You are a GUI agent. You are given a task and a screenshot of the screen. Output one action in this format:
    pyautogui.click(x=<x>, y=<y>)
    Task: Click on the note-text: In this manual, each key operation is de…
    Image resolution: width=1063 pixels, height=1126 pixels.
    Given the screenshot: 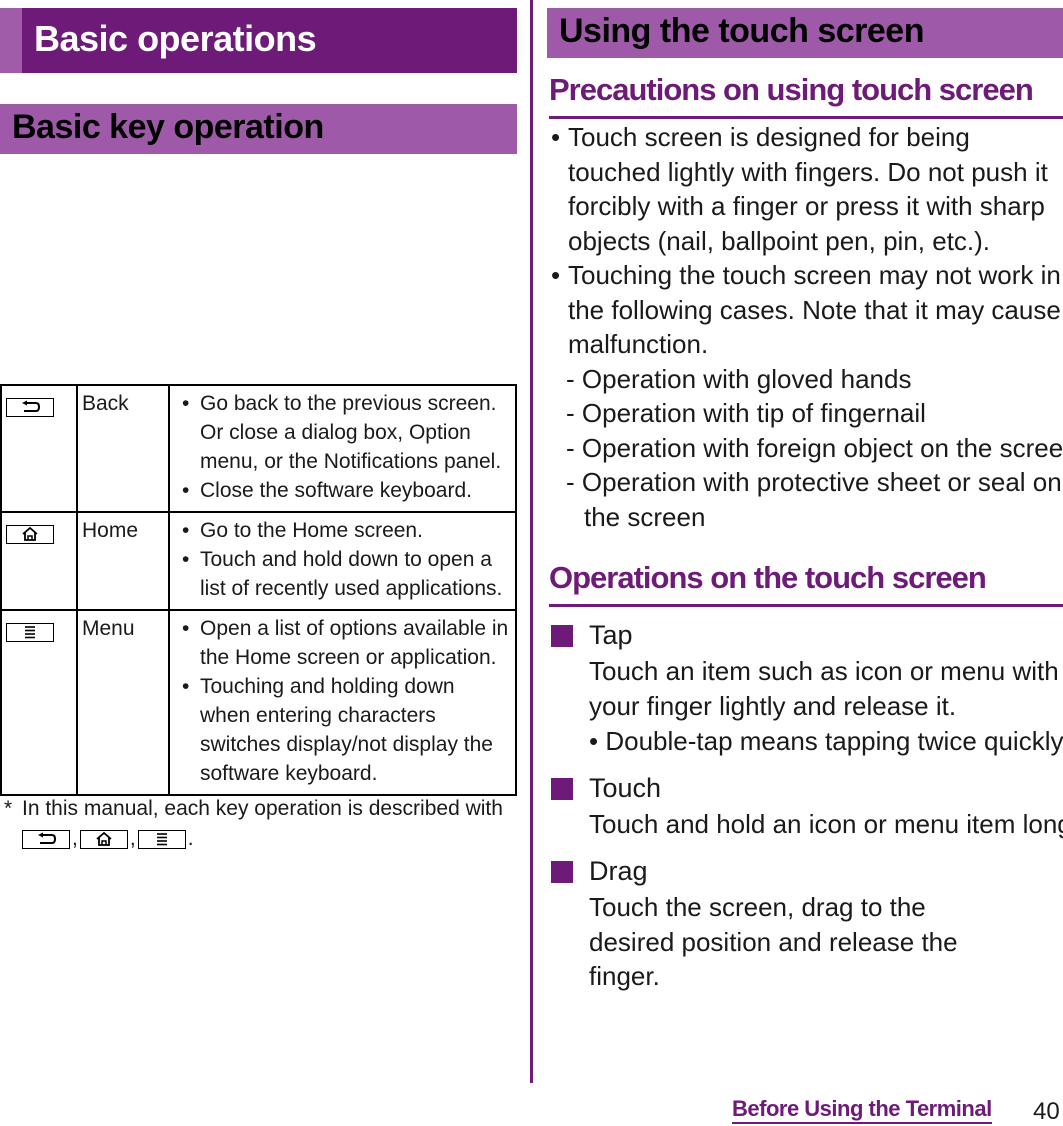 What is the action you would take?
    pyautogui.click(x=262, y=808)
    